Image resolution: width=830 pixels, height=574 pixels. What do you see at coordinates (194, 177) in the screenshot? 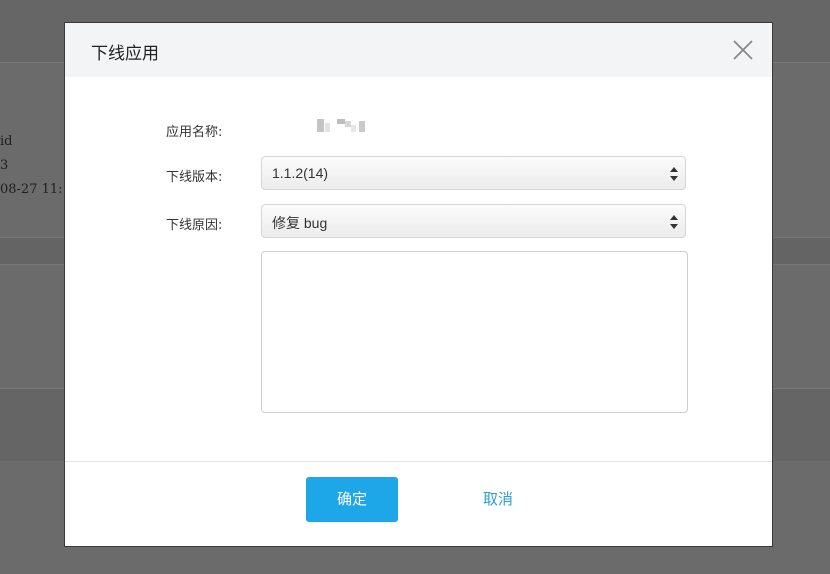
I see `version-label: 下线版本:` at bounding box center [194, 177].